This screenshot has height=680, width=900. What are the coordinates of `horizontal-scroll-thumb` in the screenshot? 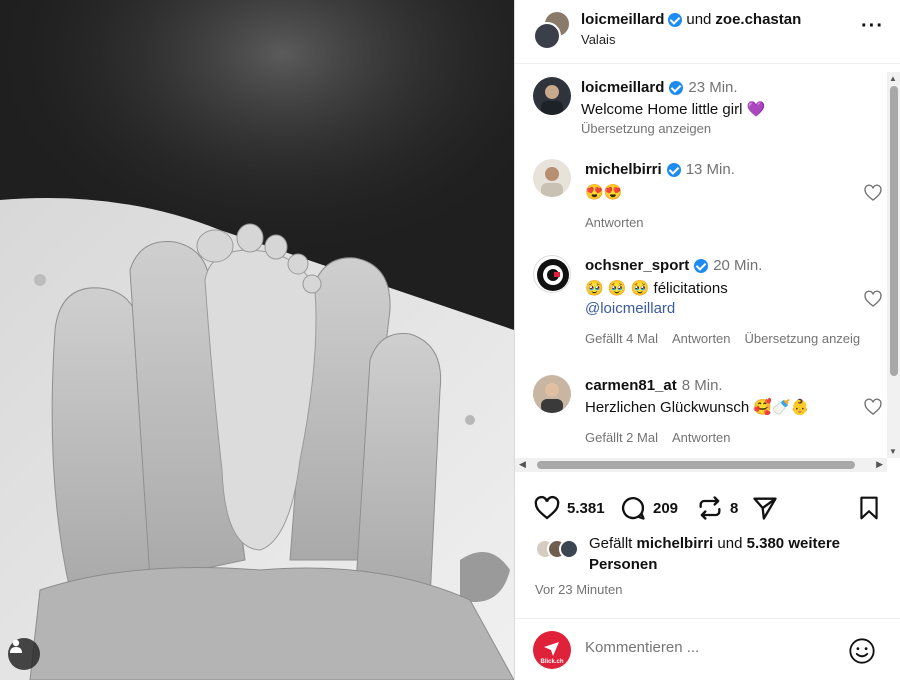 It's located at (696, 465).